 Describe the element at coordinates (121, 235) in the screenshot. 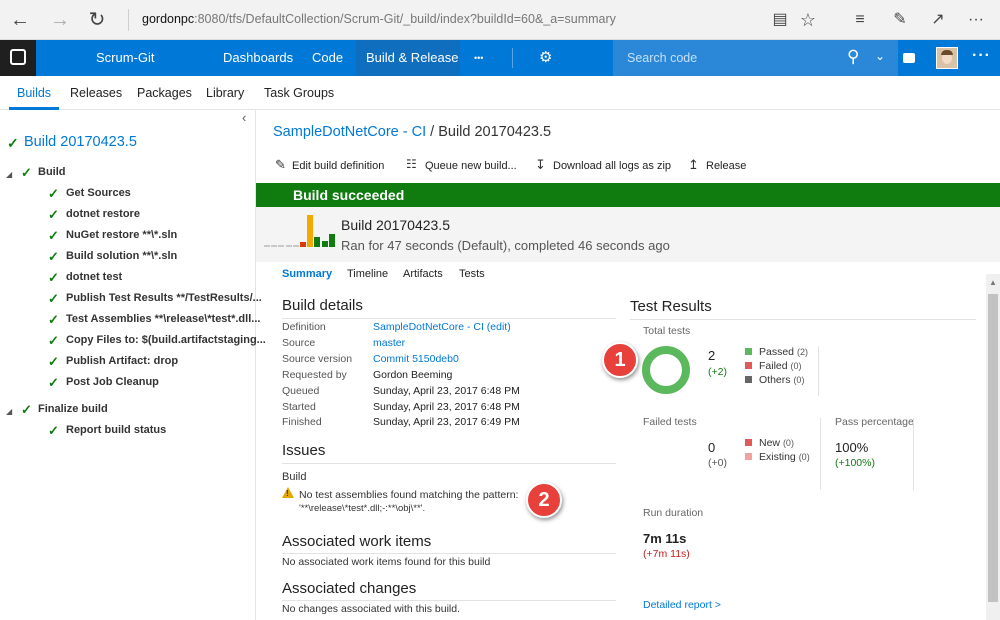

I see `tree-step: NuGet restore **\*.sln` at that location.